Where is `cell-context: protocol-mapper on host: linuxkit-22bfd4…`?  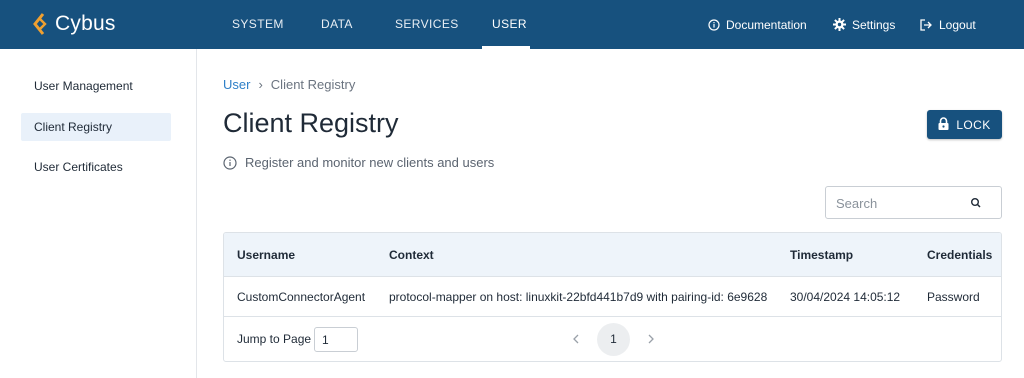 cell-context: protocol-mapper on host: linuxkit-22bfd4… is located at coordinates (578, 297).